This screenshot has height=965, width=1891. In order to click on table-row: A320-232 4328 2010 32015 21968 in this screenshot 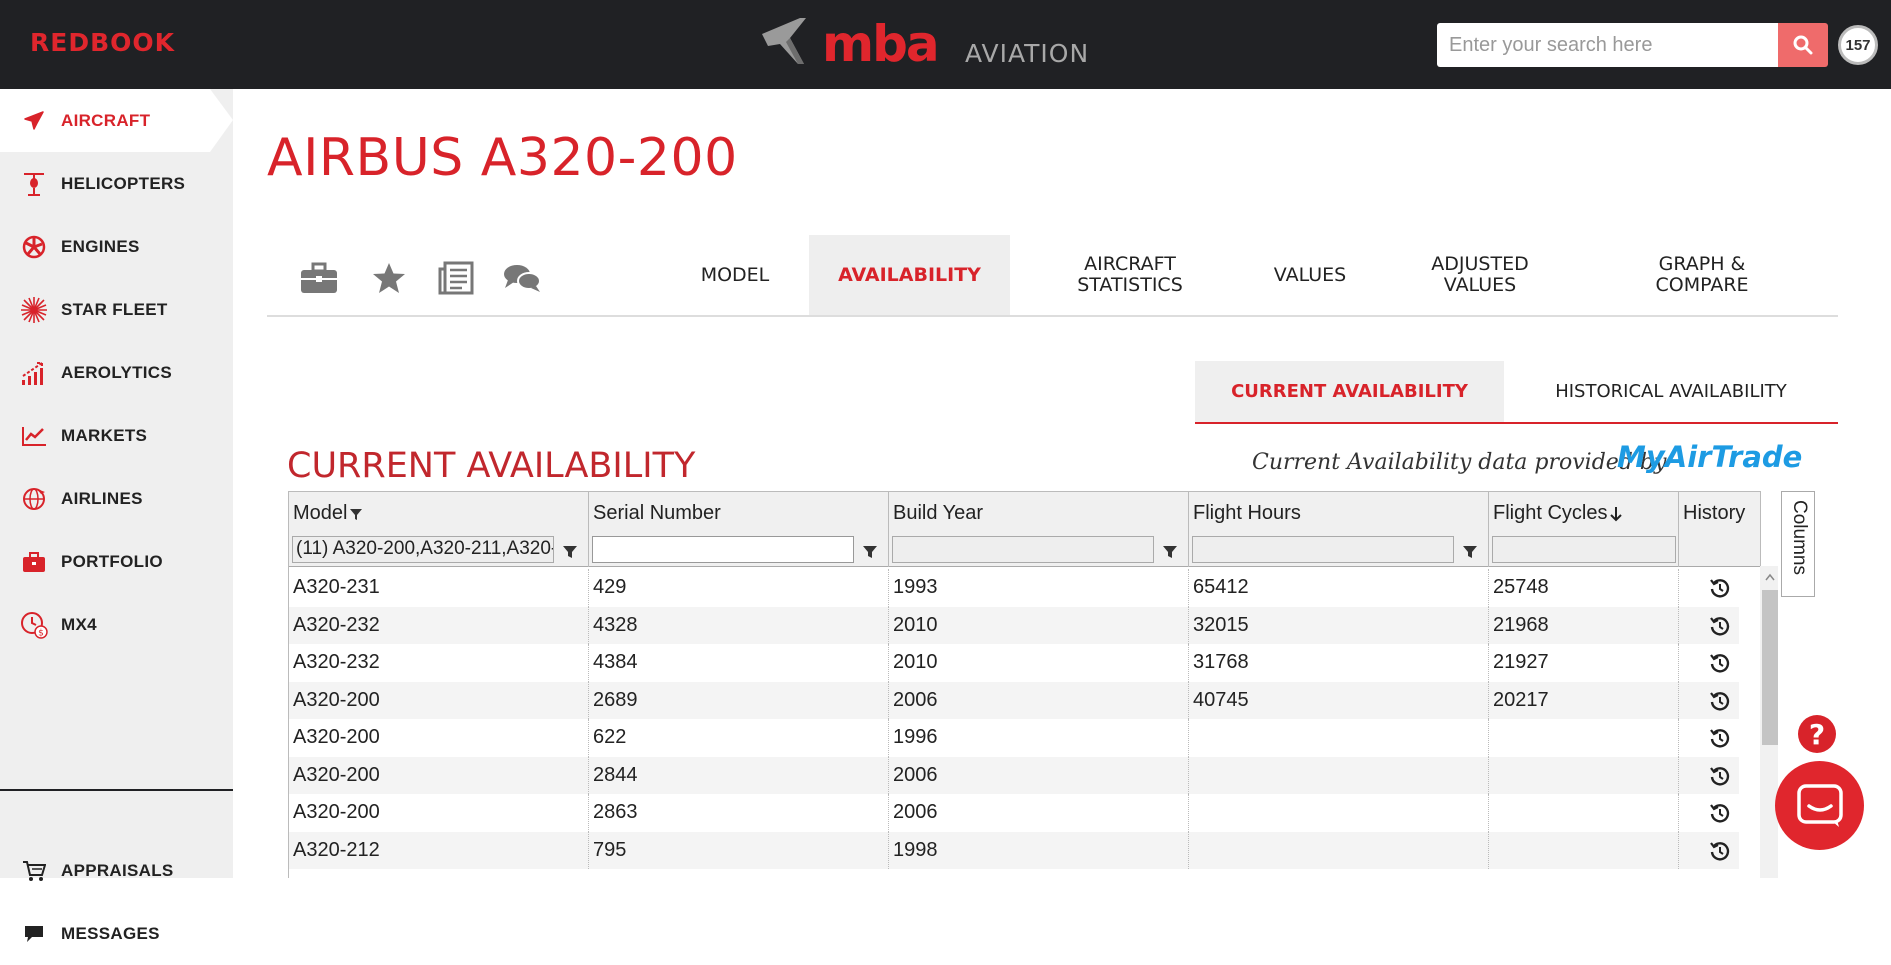, I will do `click(1014, 625)`.